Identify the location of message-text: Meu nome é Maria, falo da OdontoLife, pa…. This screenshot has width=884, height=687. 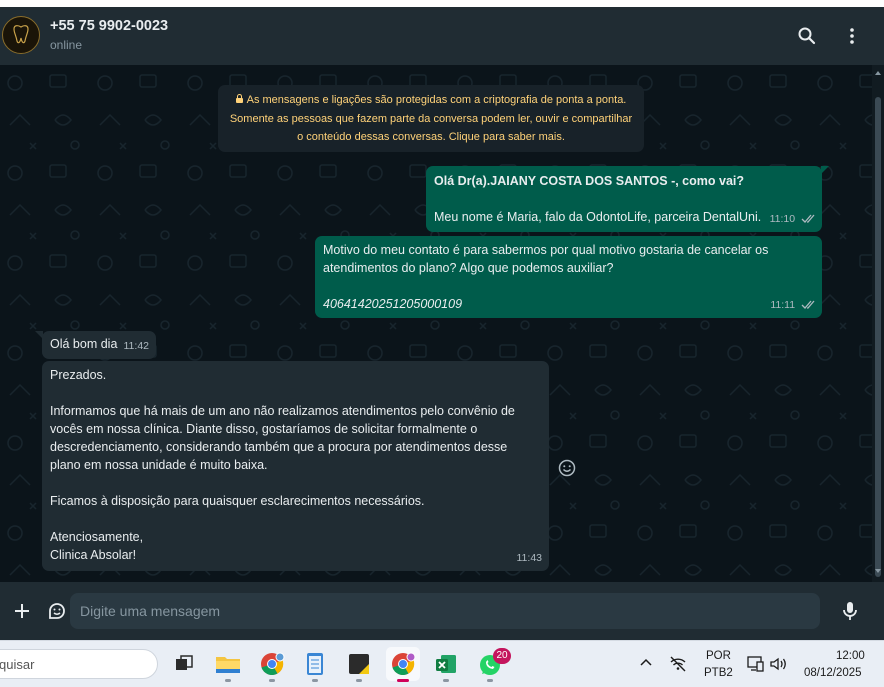
(598, 217).